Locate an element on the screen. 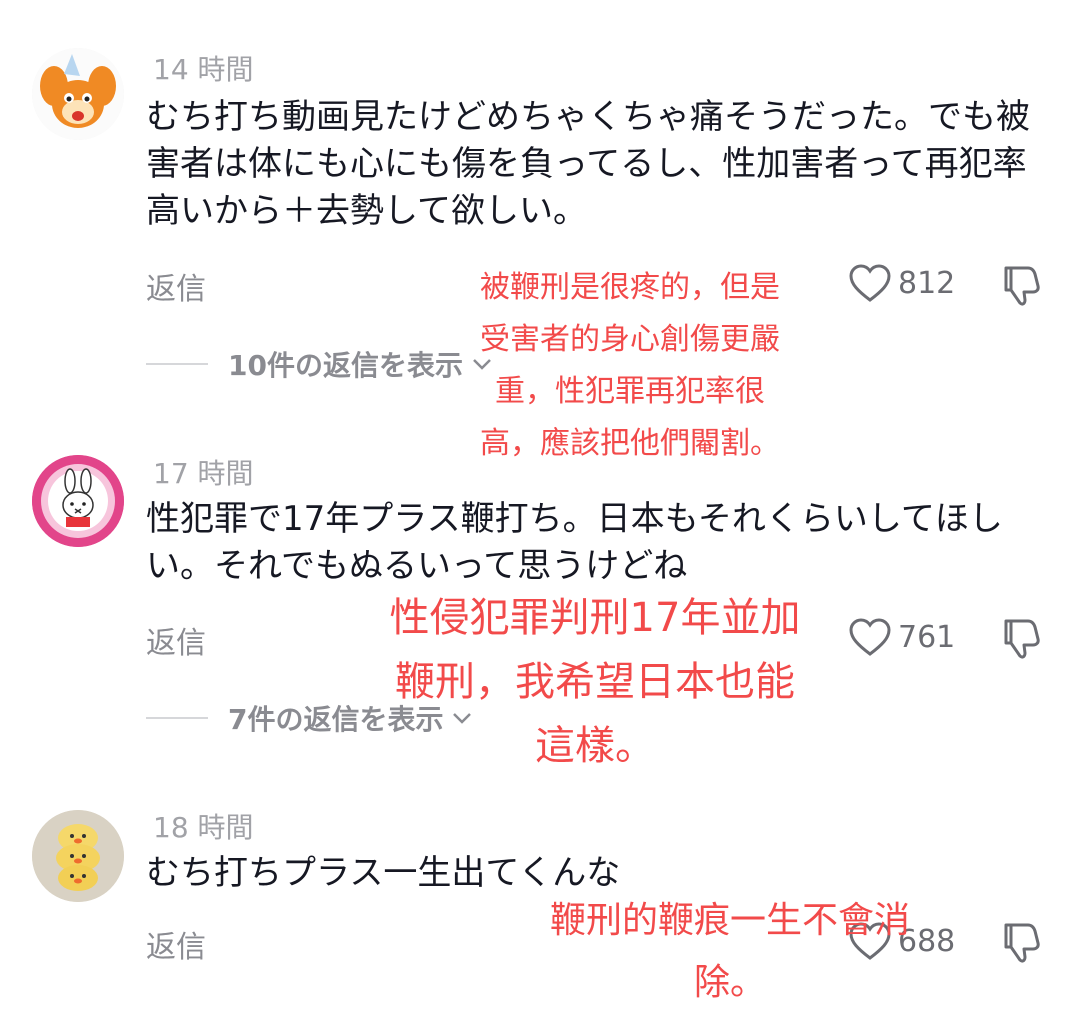 The width and height of the screenshot is (1079, 1018). like-button: 761 is located at coordinates (901, 637).